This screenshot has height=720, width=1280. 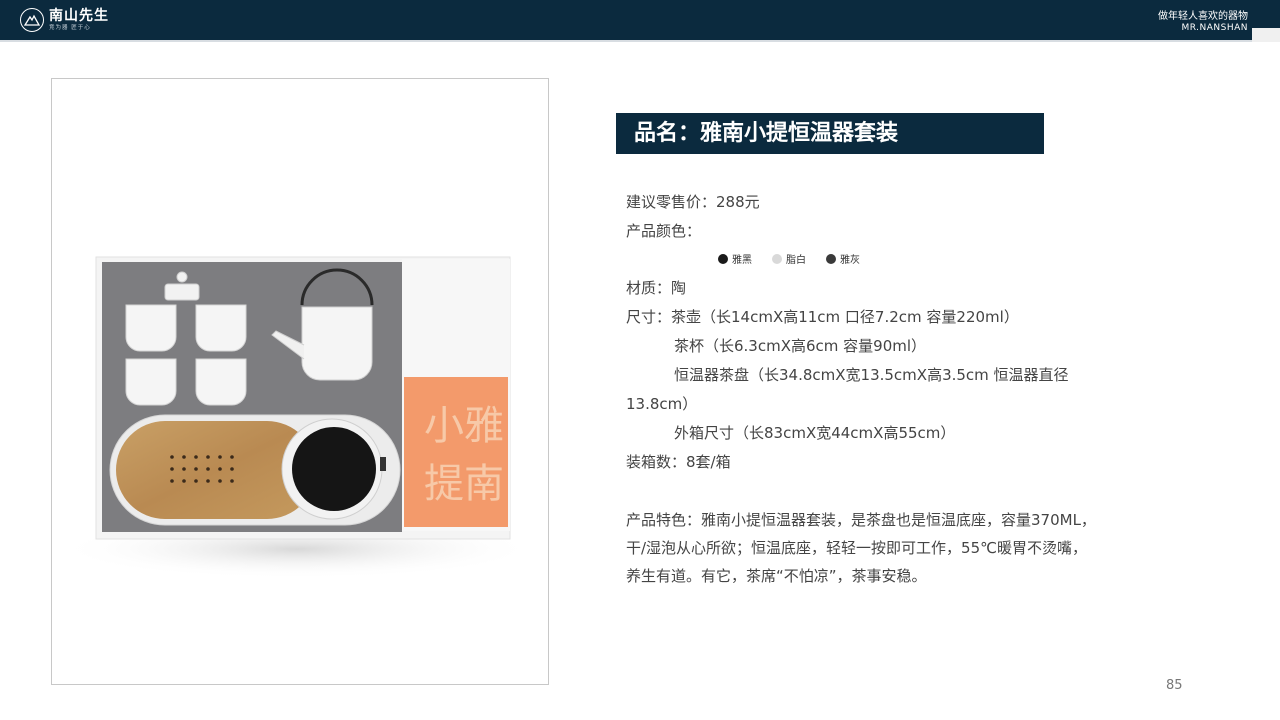 I want to click on color-label: 产品颜色：, so click(x=664, y=231).